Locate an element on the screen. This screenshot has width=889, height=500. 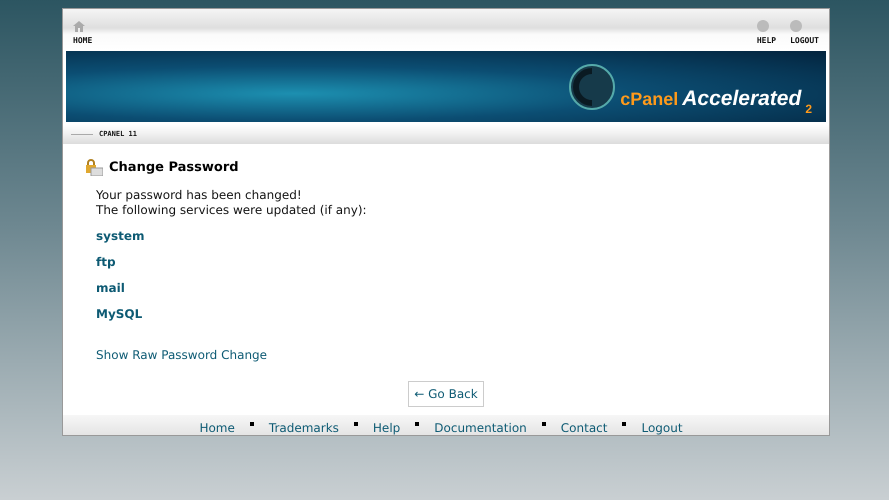
service-name: ftp is located at coordinates (106, 262).